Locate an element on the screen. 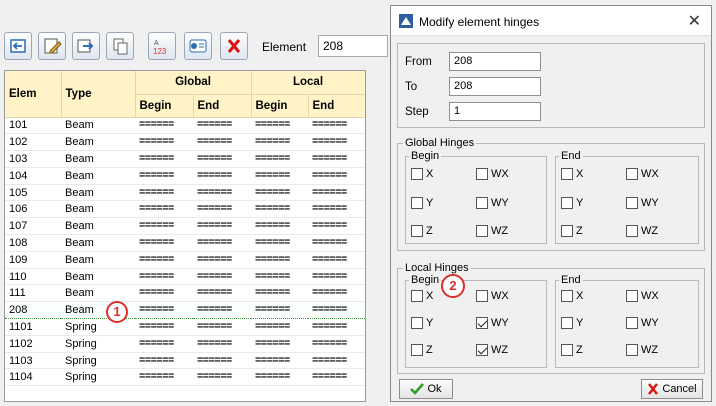 The width and height of the screenshot is (716, 406). global-end-wy-checkbox: WY is located at coordinates (642, 203).